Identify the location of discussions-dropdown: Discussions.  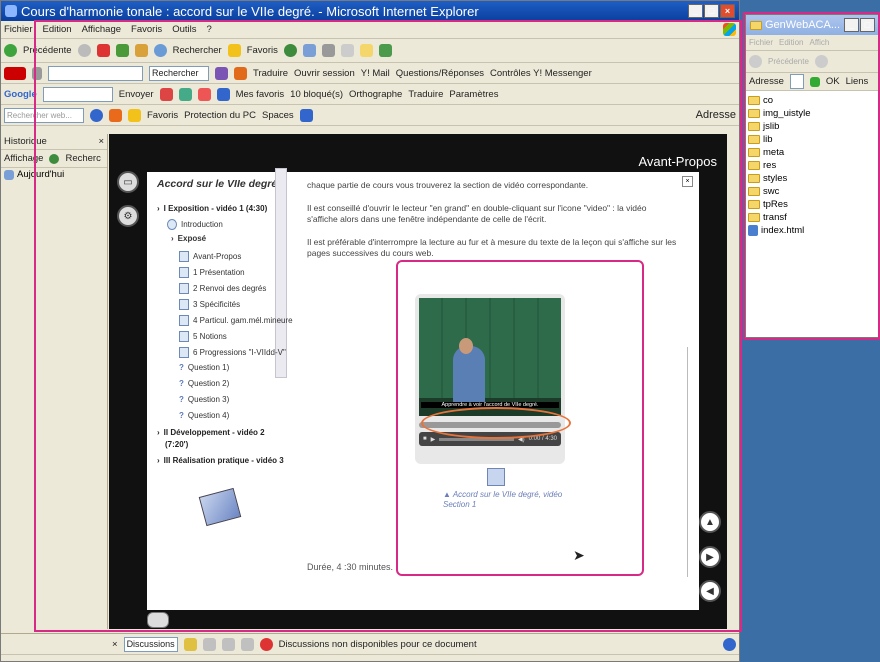
(150, 644).